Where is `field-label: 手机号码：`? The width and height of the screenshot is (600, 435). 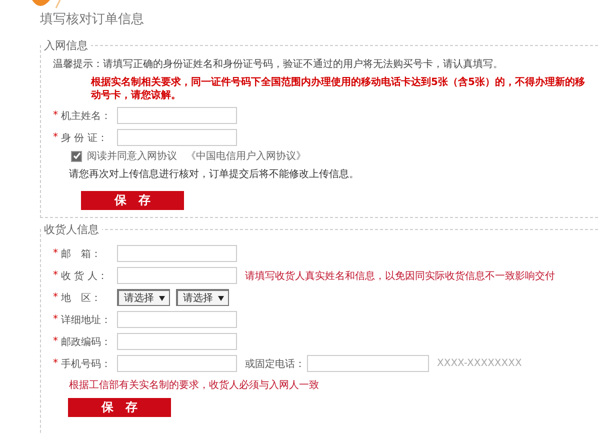
field-label: 手机号码： is located at coordinates (86, 364).